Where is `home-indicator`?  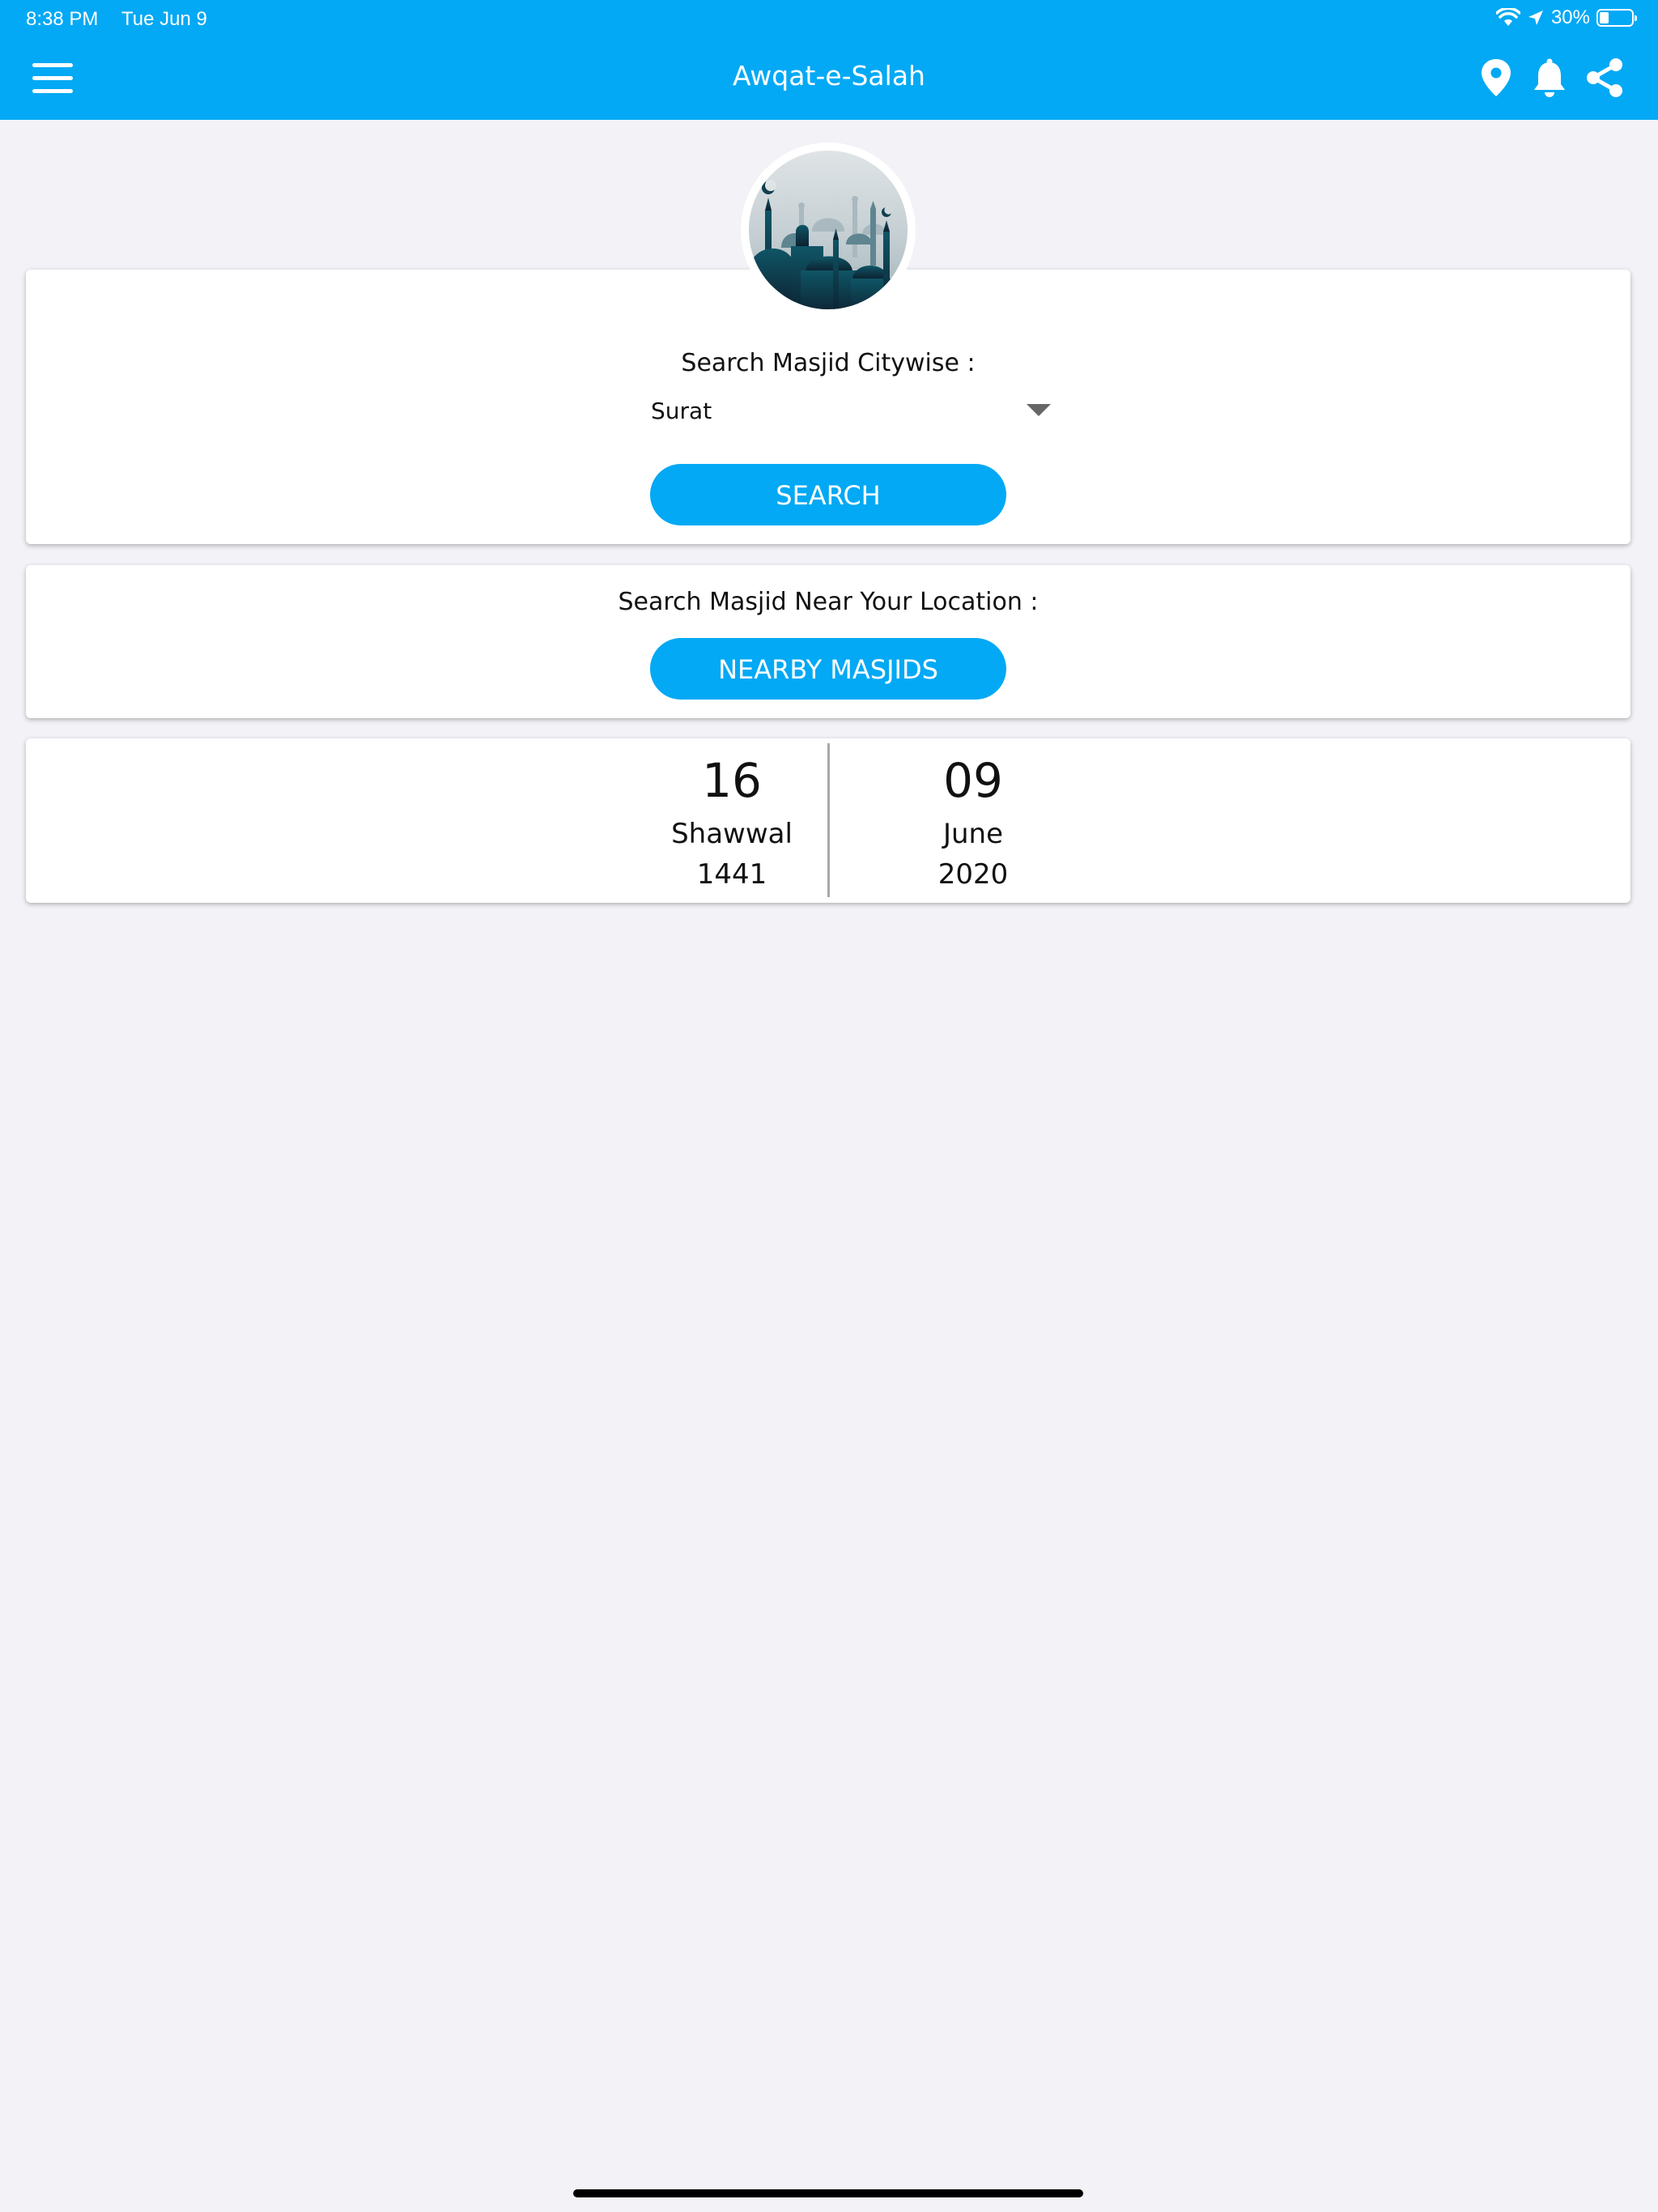 home-indicator is located at coordinates (828, 2193).